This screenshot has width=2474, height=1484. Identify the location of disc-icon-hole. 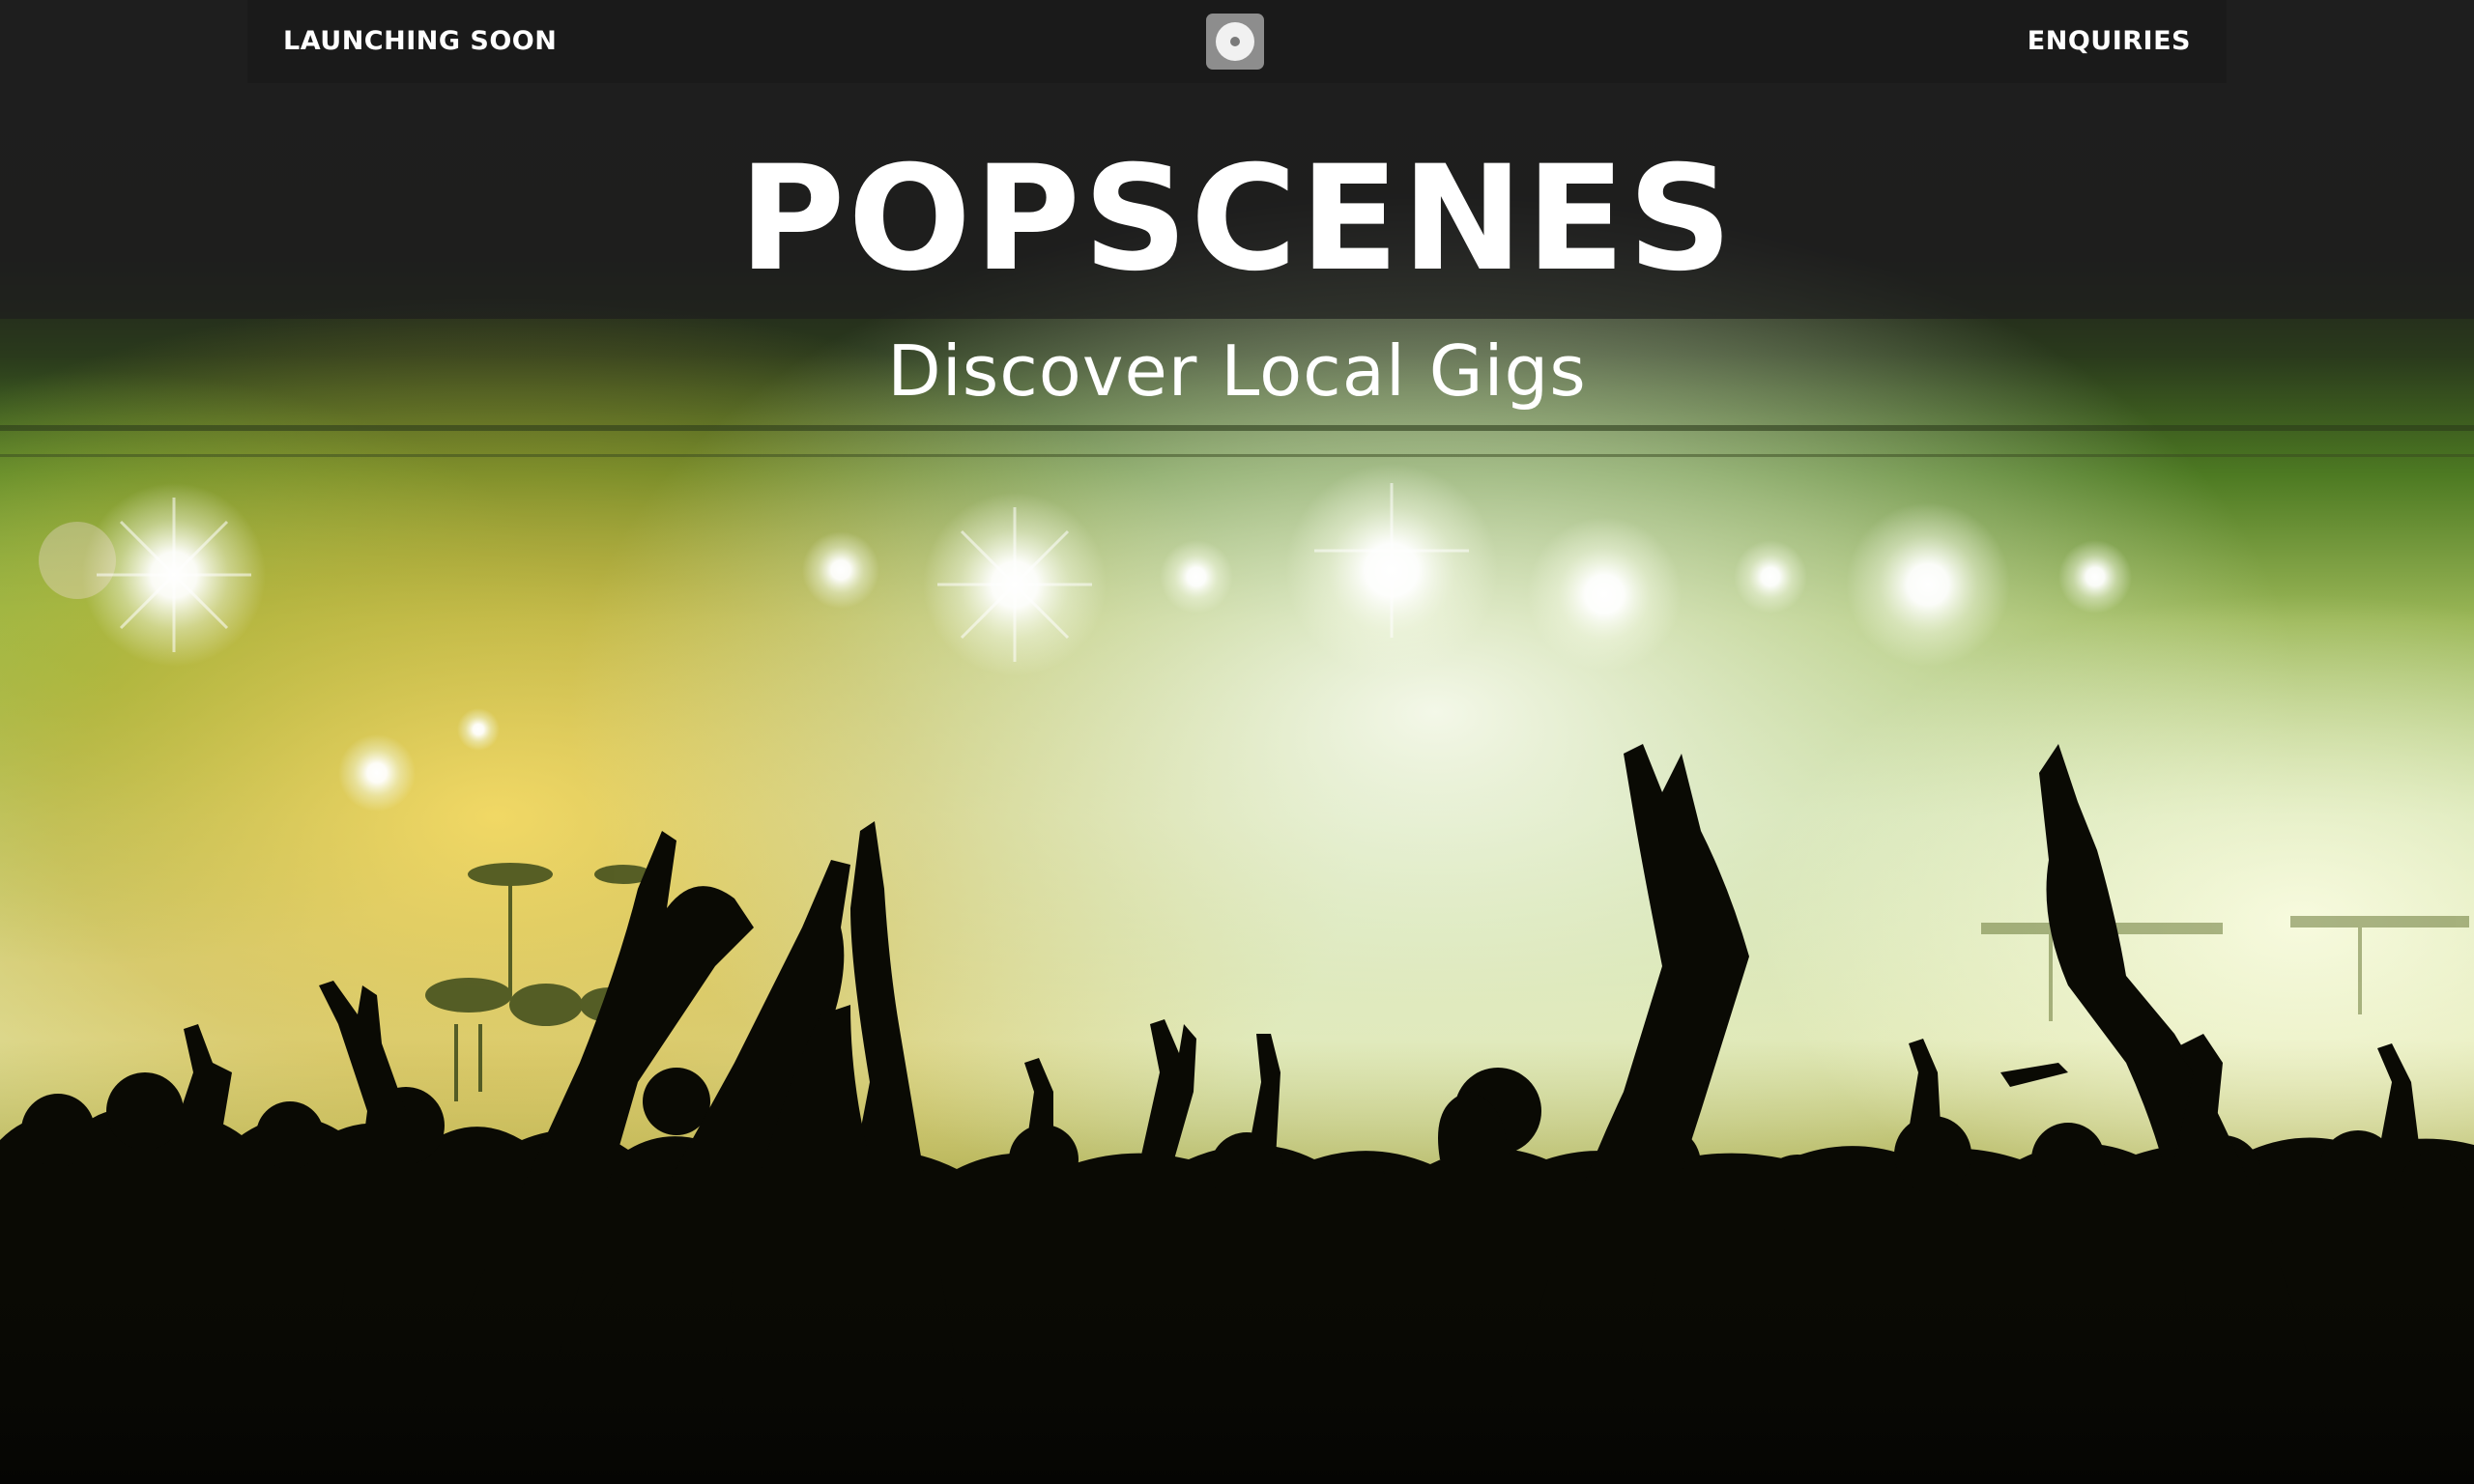
(1235, 42).